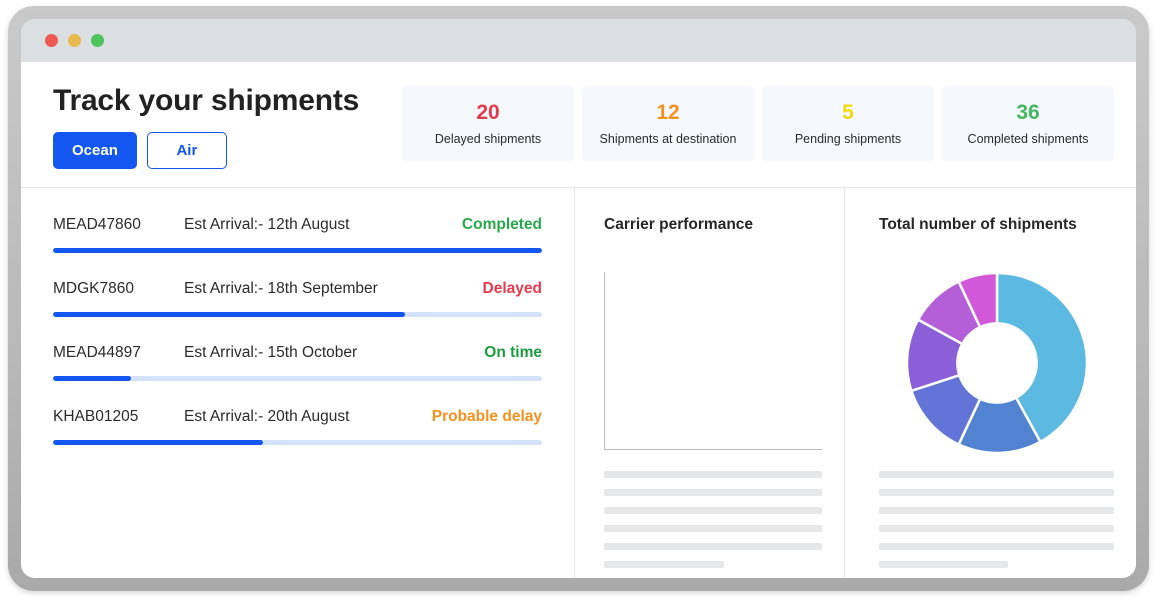 The image size is (1157, 597). I want to click on total-shipments-chart, so click(996, 364).